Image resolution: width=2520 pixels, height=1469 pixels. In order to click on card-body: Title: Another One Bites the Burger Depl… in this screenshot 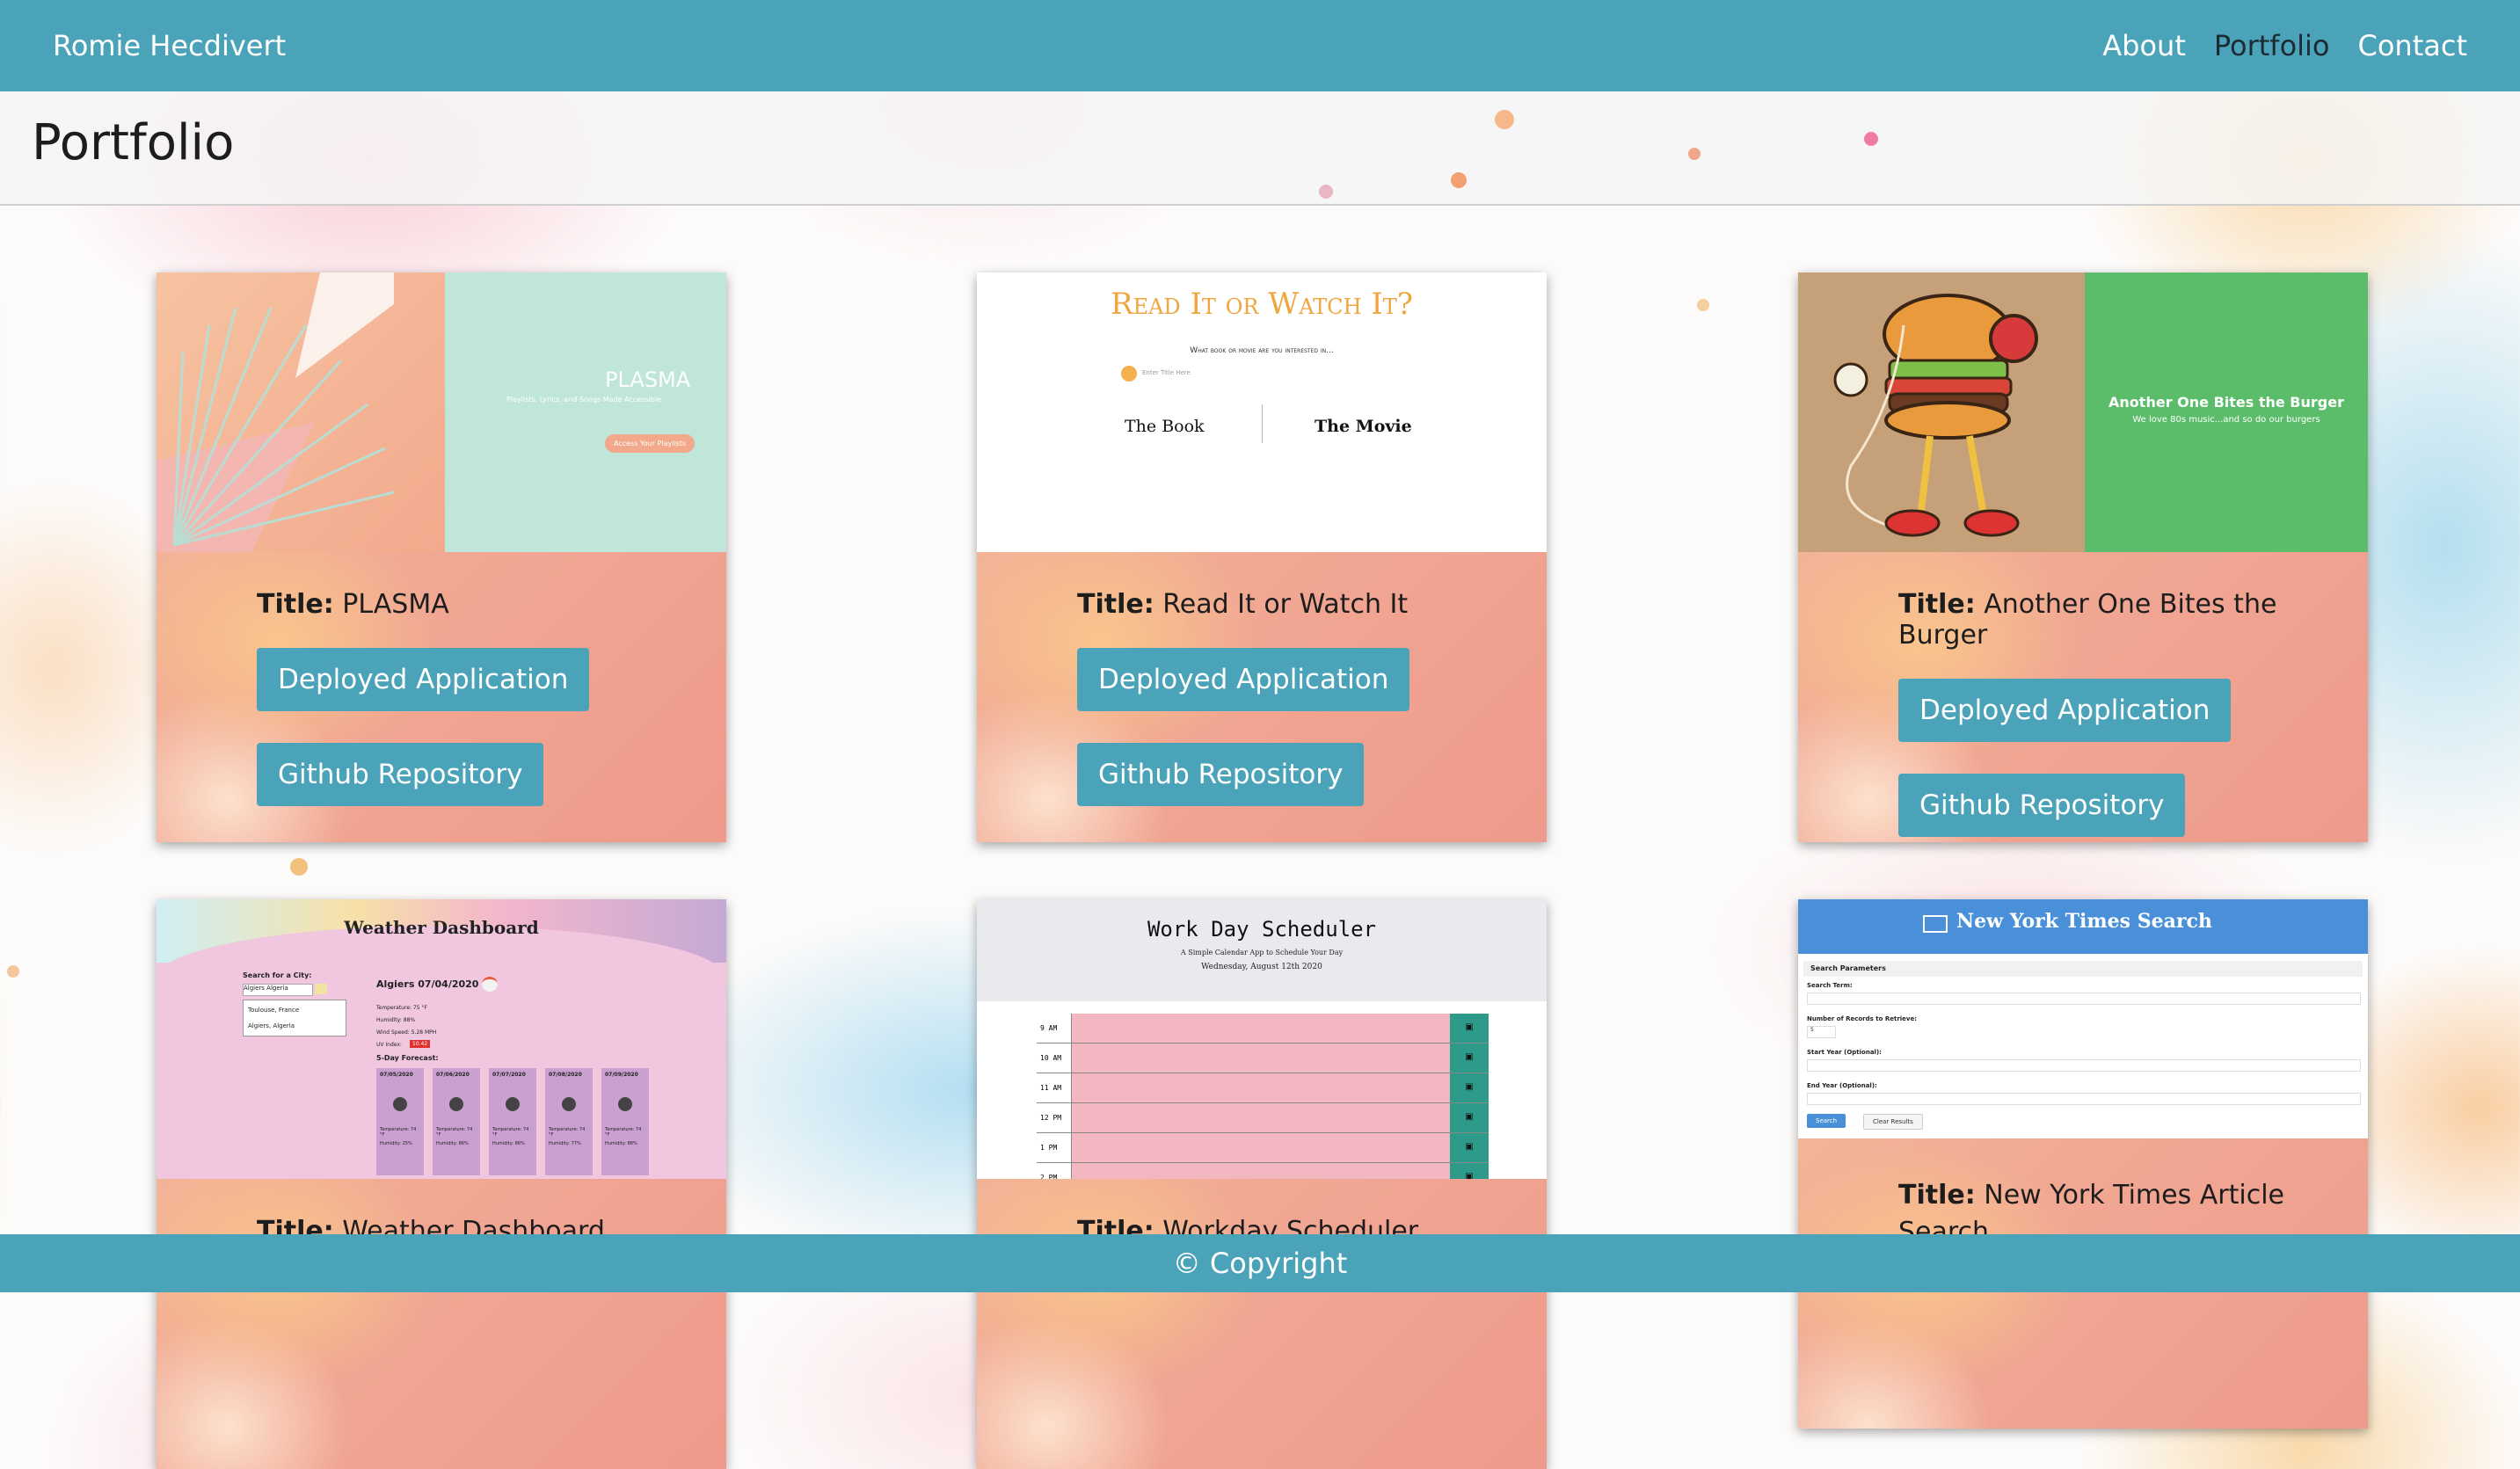, I will do `click(2083, 697)`.